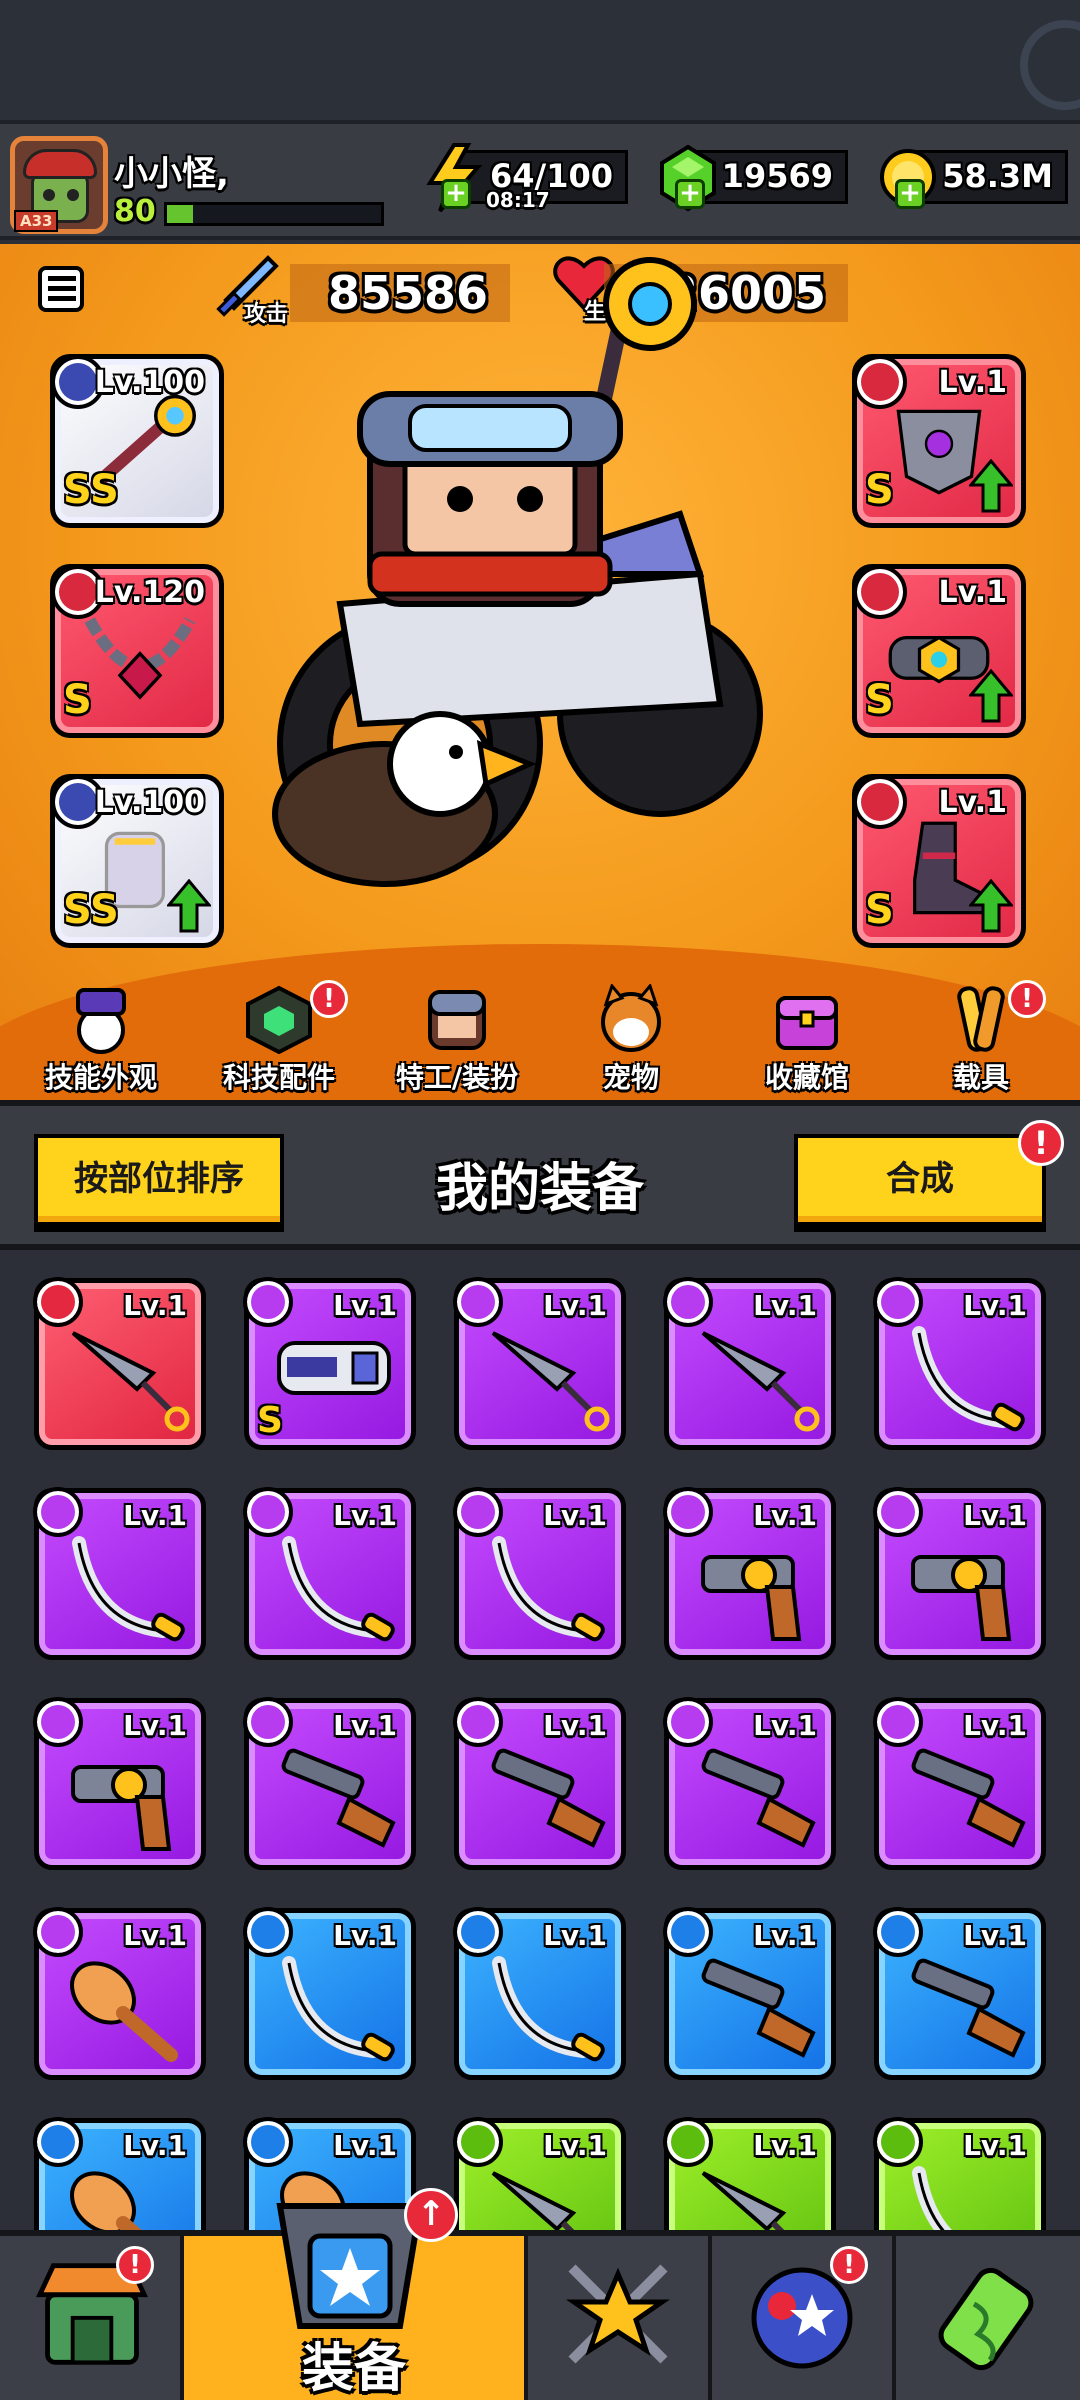  I want to click on bottom-nav-events: !, so click(804, 2318).